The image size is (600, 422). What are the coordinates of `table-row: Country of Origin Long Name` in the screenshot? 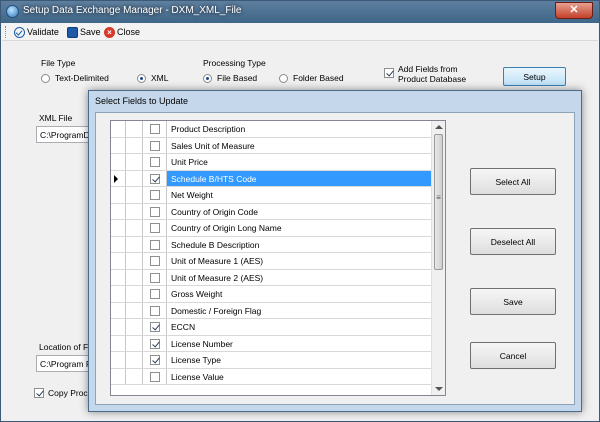 It's located at (271, 228).